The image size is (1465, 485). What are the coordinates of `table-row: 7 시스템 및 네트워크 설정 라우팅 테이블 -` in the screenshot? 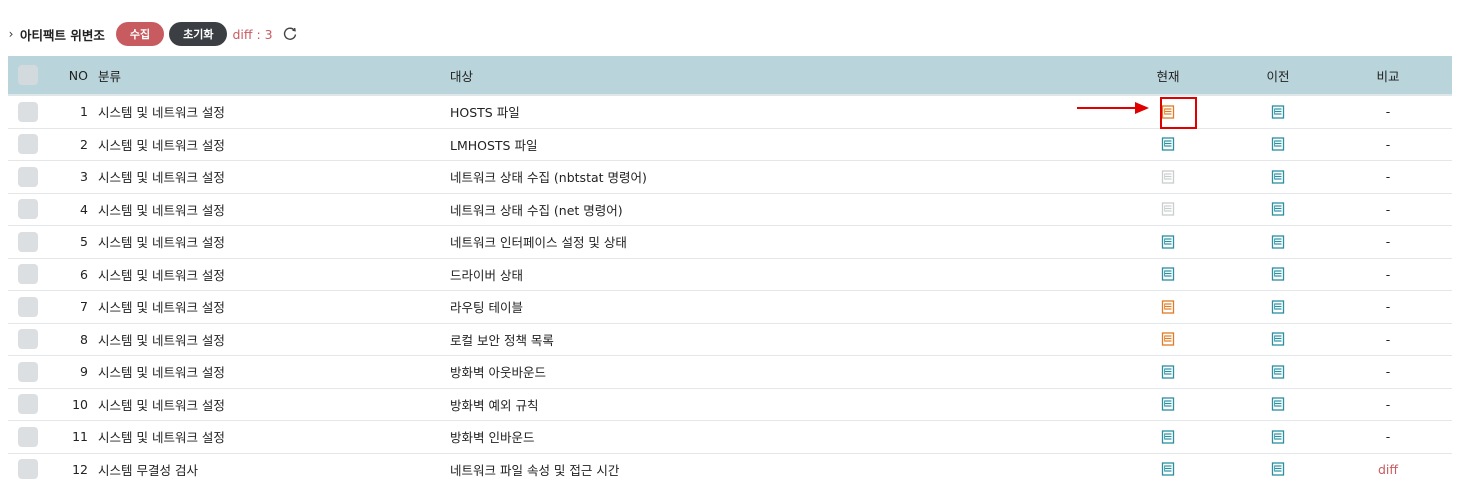 It's located at (730, 307).